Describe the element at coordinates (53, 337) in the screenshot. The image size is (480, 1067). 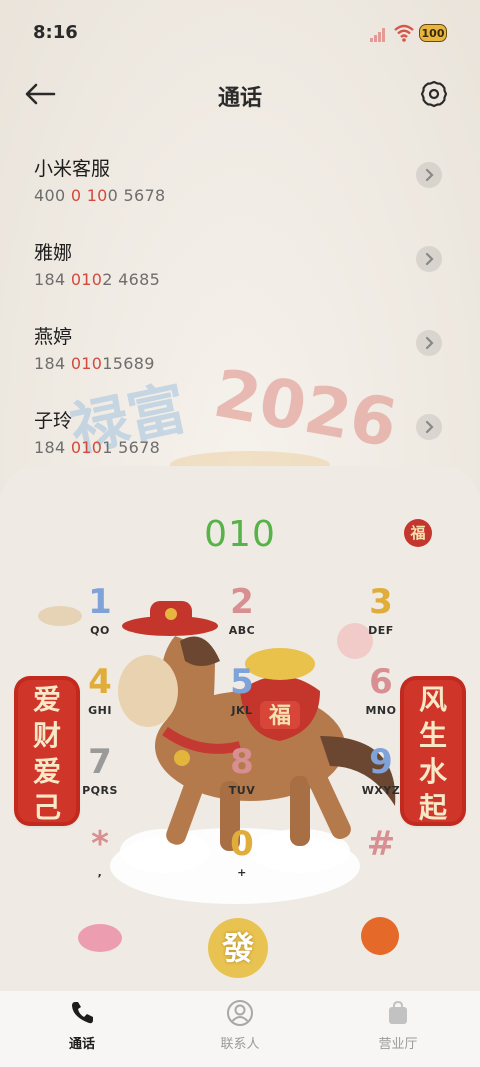
I see `contact-name: 燕婷` at that location.